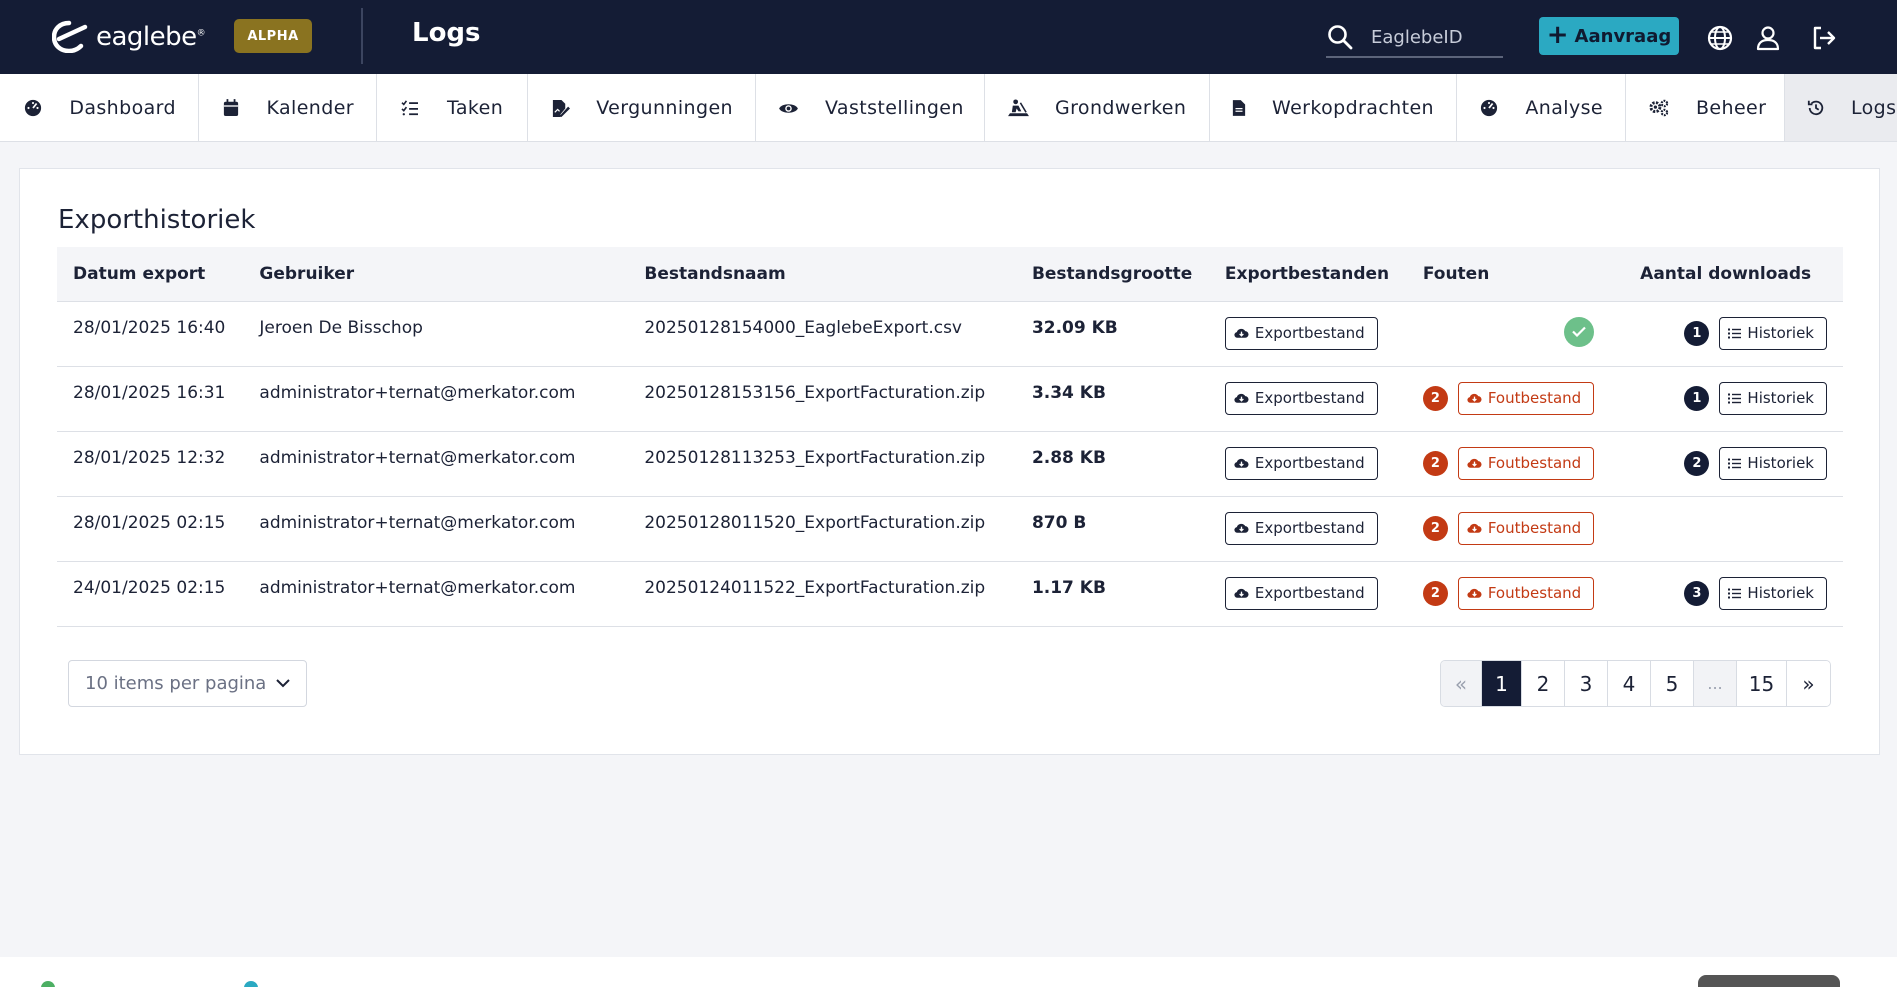 The image size is (1897, 987). What do you see at coordinates (948, 972) in the screenshot?
I see `footer-bar` at bounding box center [948, 972].